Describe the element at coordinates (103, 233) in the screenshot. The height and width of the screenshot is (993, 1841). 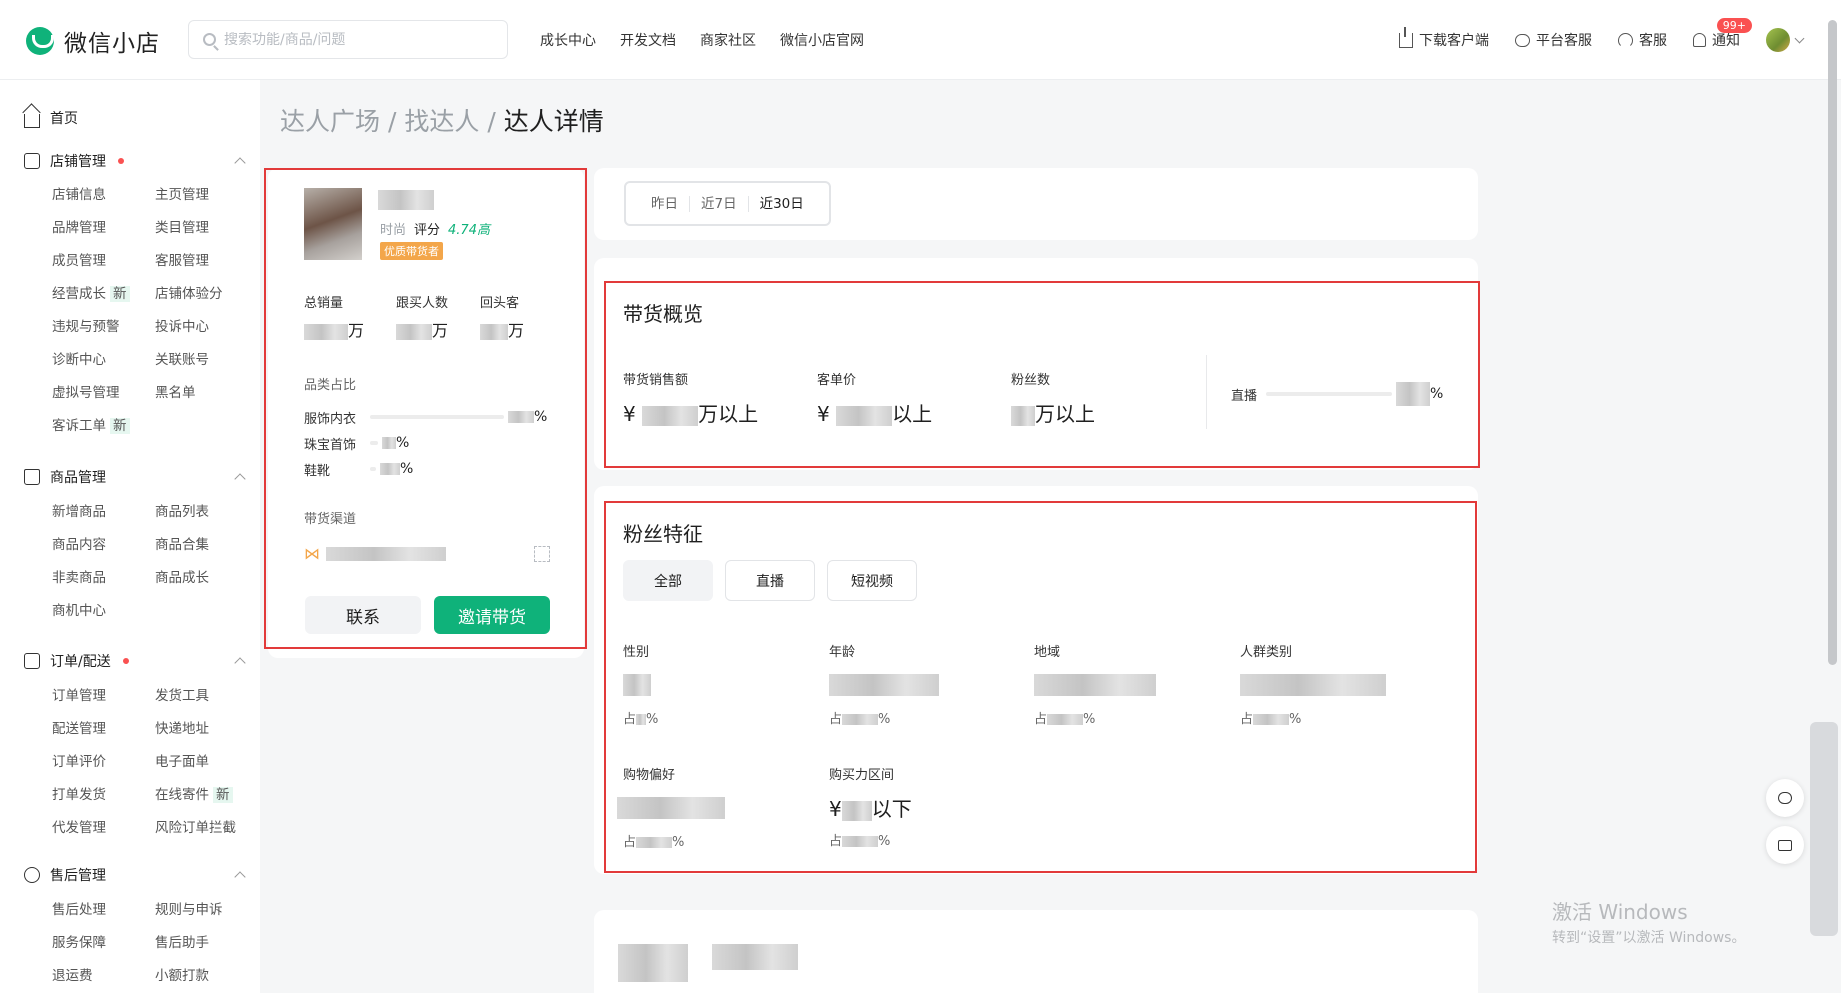
I see `sidebar-item-brand-mgmt: 品牌管理` at that location.